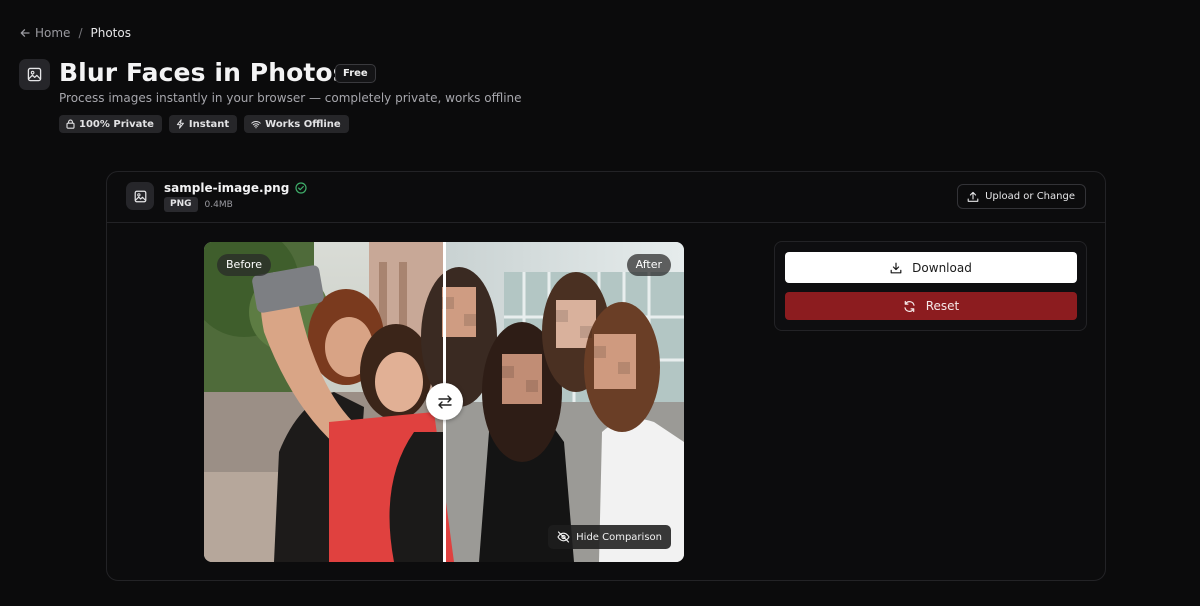  Describe the element at coordinates (563, 537) in the screenshot. I see `eye-off-icon` at that location.